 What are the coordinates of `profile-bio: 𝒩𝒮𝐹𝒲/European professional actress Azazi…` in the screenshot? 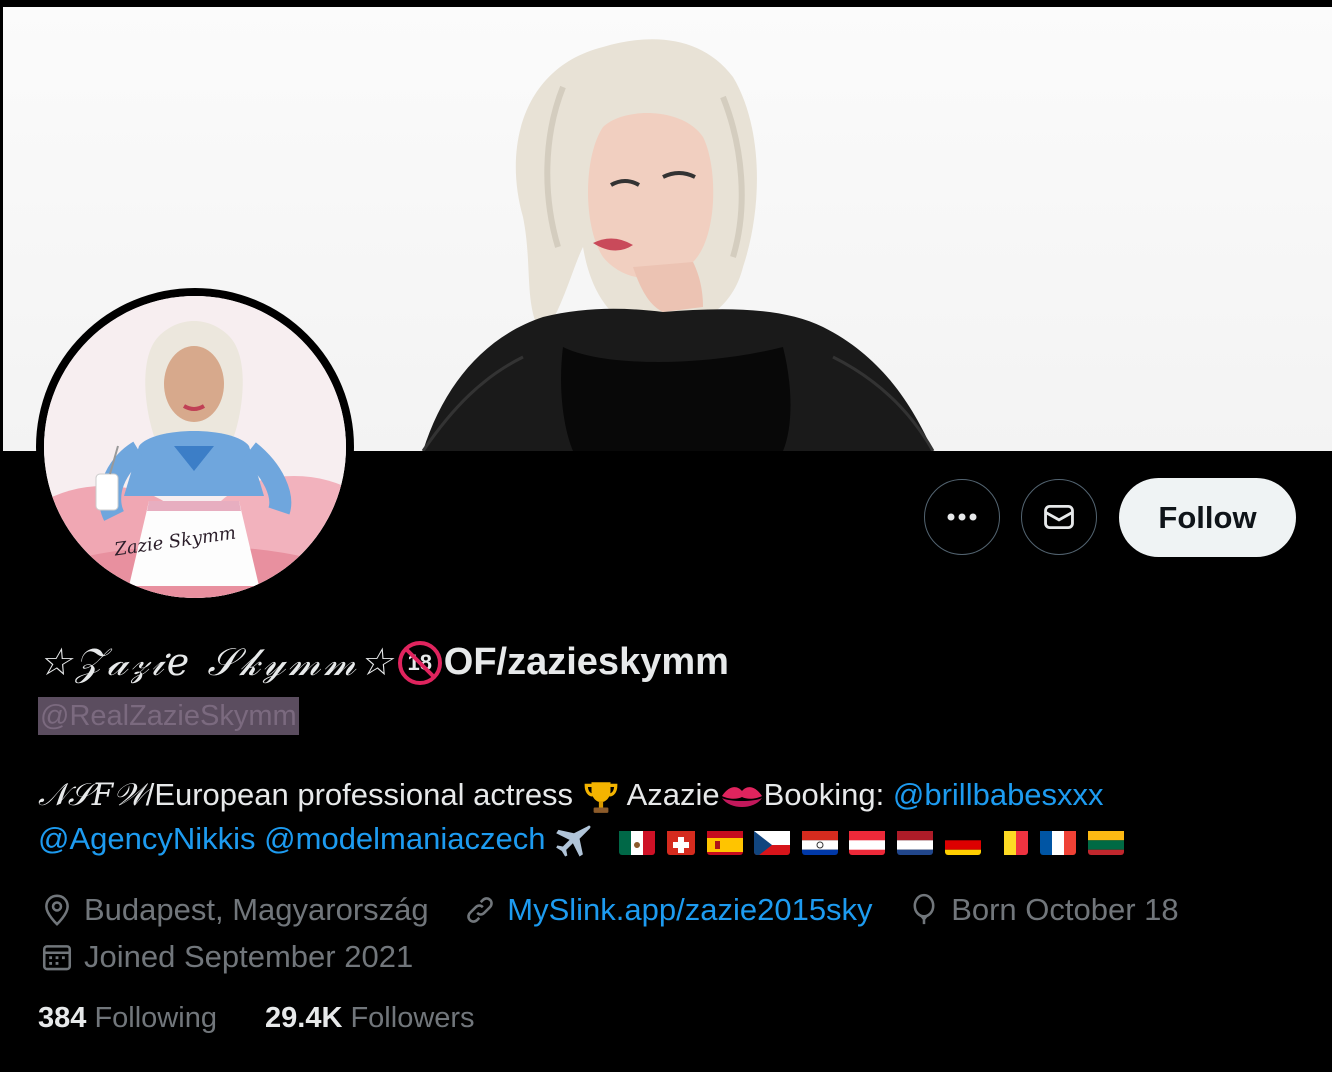 It's located at (668, 817).